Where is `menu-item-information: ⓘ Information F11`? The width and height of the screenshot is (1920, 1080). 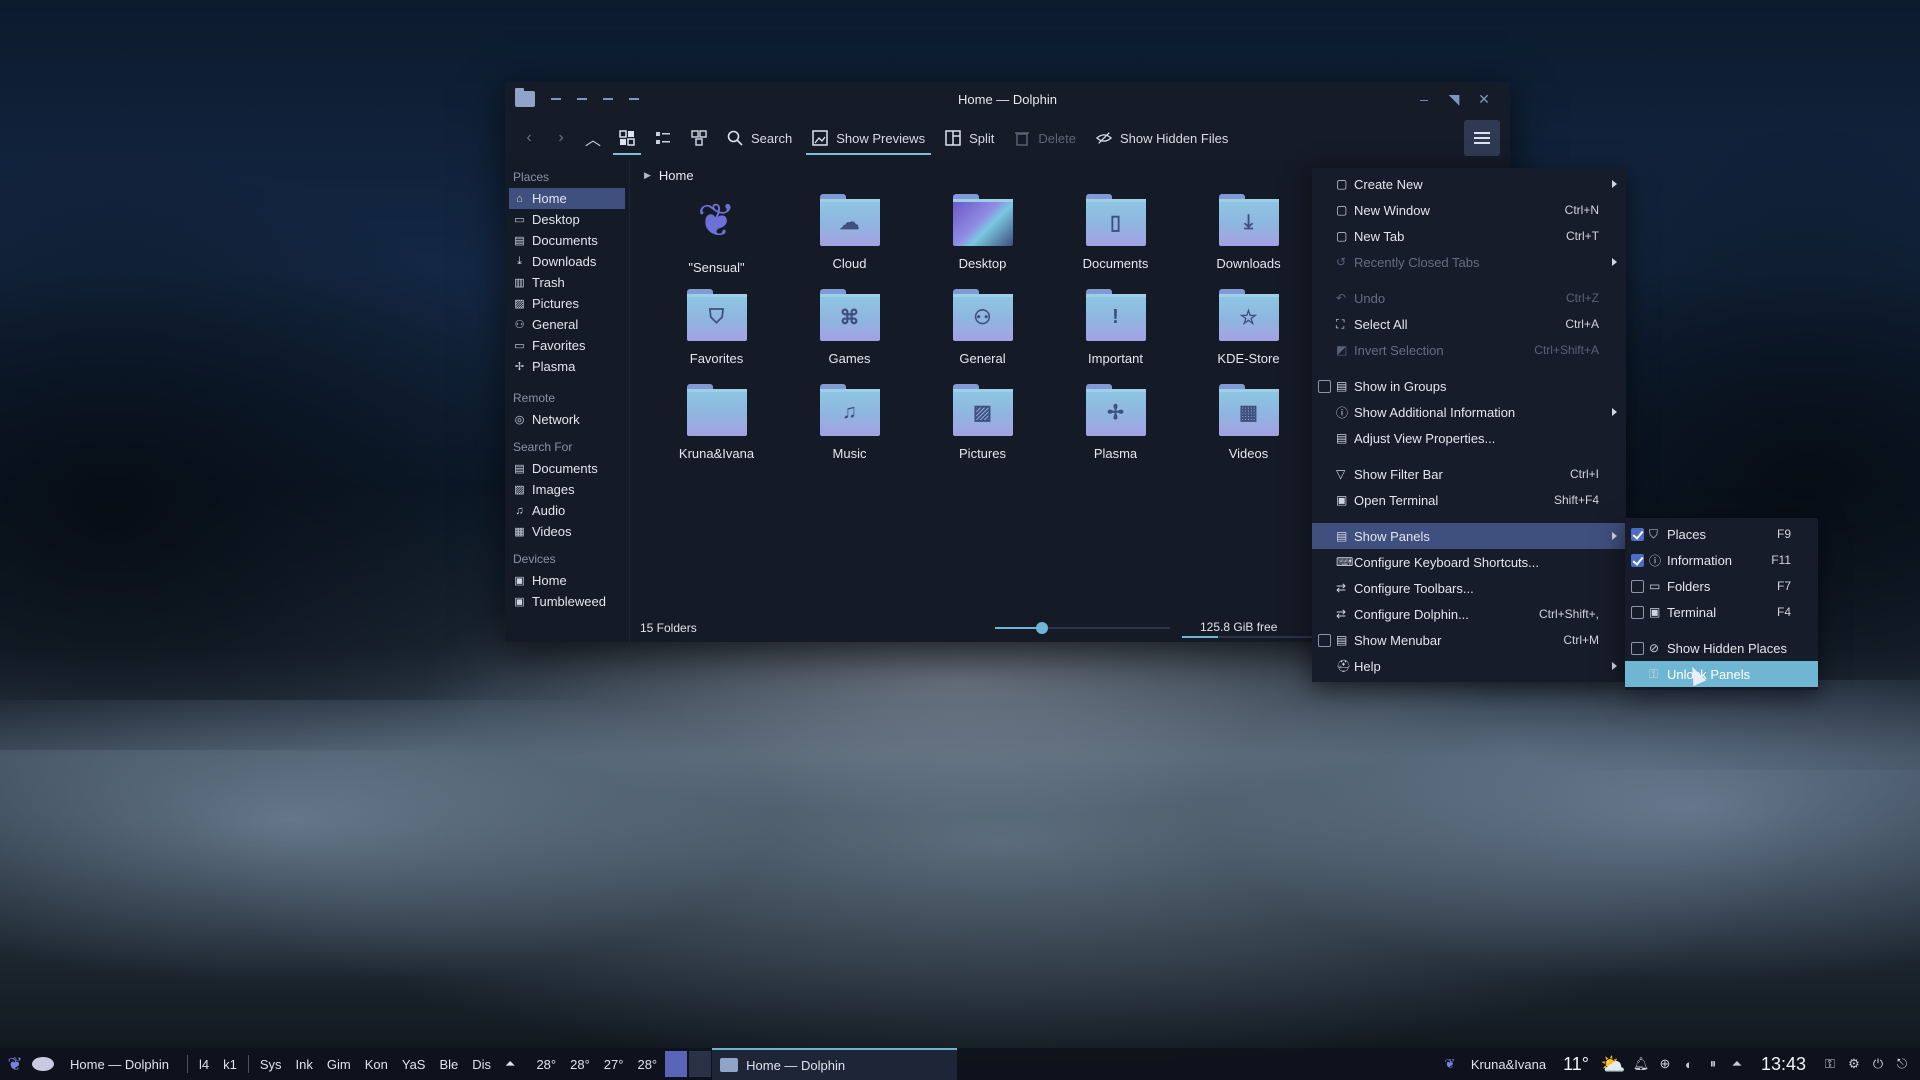
menu-item-information: ⓘ Information F11 is located at coordinates (1721, 560).